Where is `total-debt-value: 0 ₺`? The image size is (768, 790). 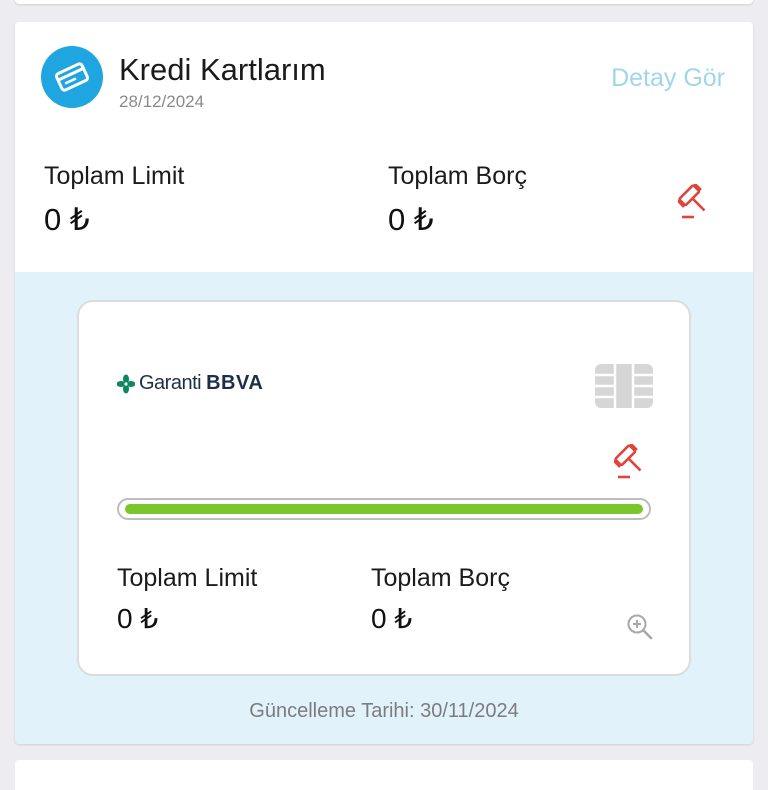 total-debt-value: 0 ₺ is located at coordinates (411, 219).